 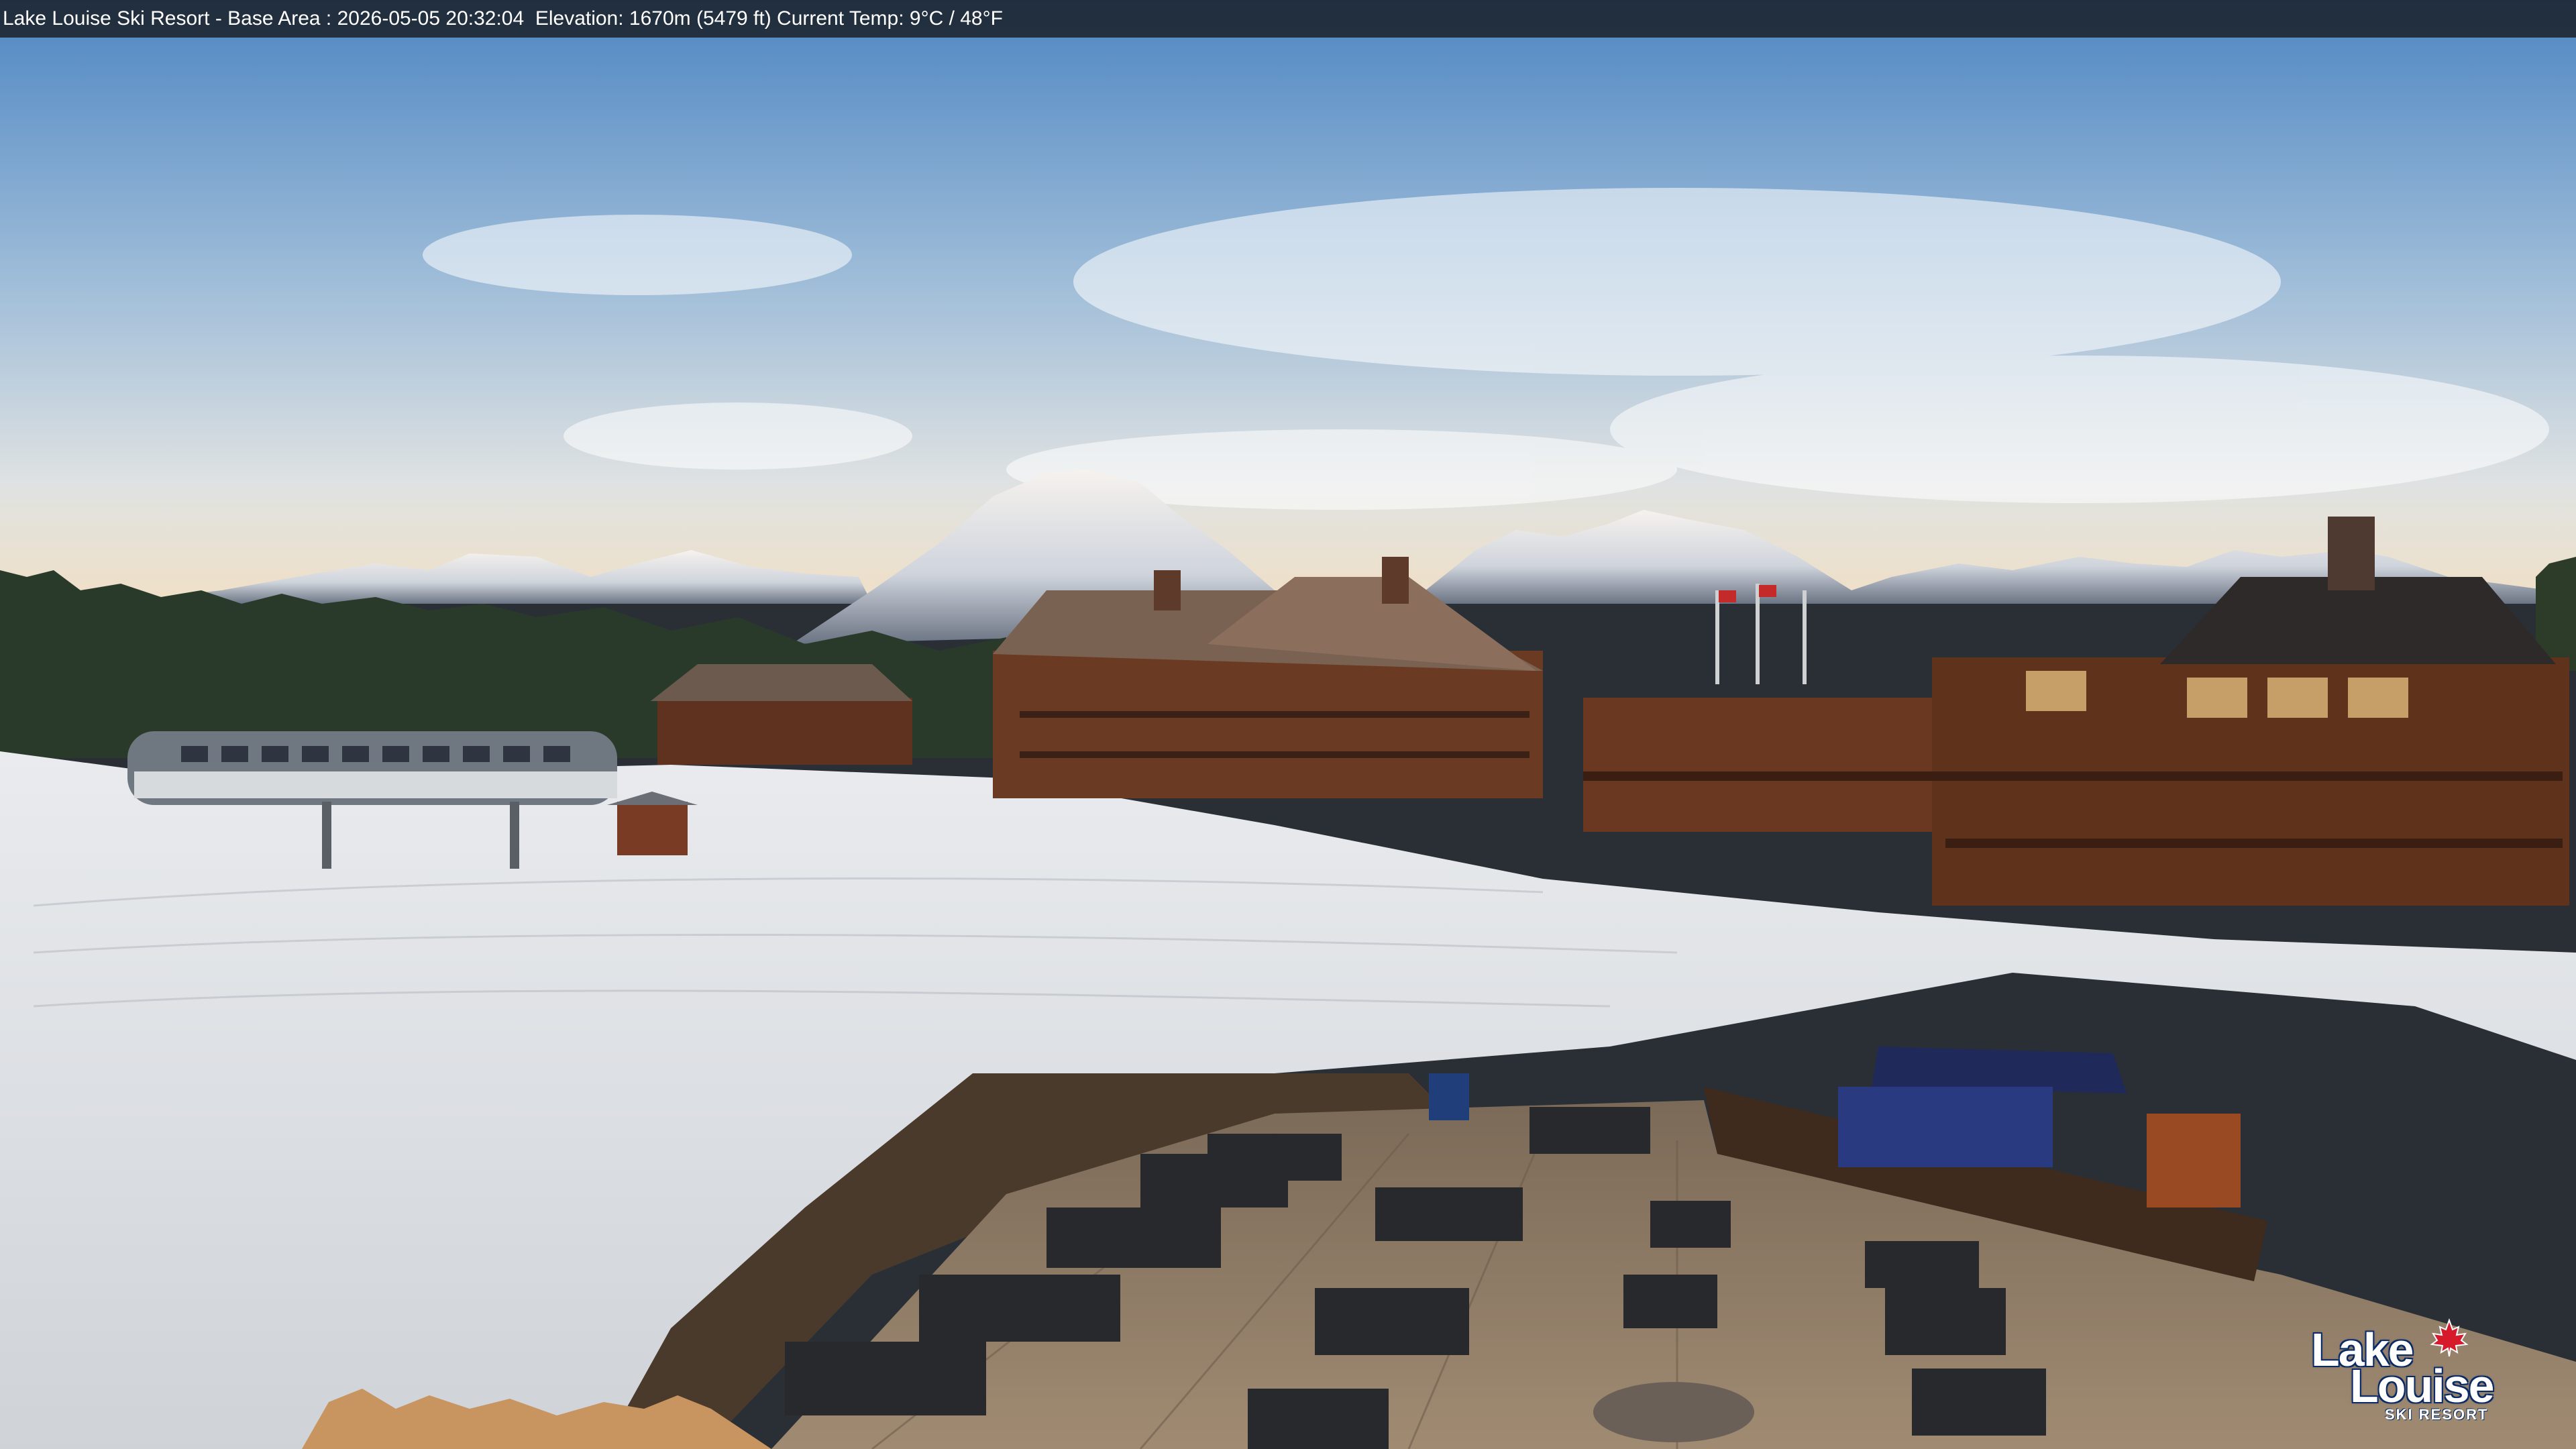 What do you see at coordinates (1982, 1106) in the screenshot?
I see `patio-tent` at bounding box center [1982, 1106].